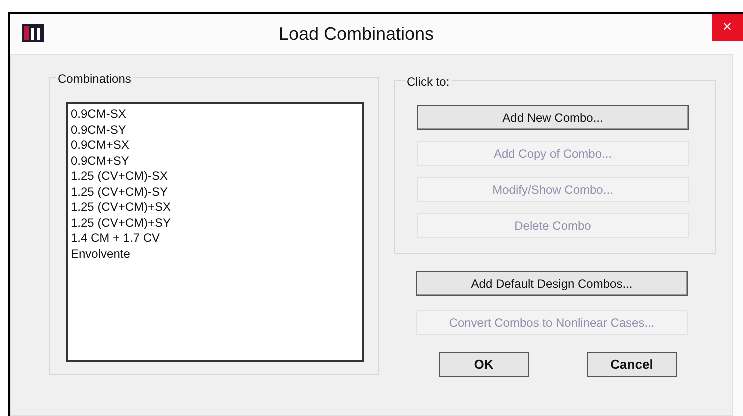  I want to click on dialog-button: Cancel, so click(632, 364).